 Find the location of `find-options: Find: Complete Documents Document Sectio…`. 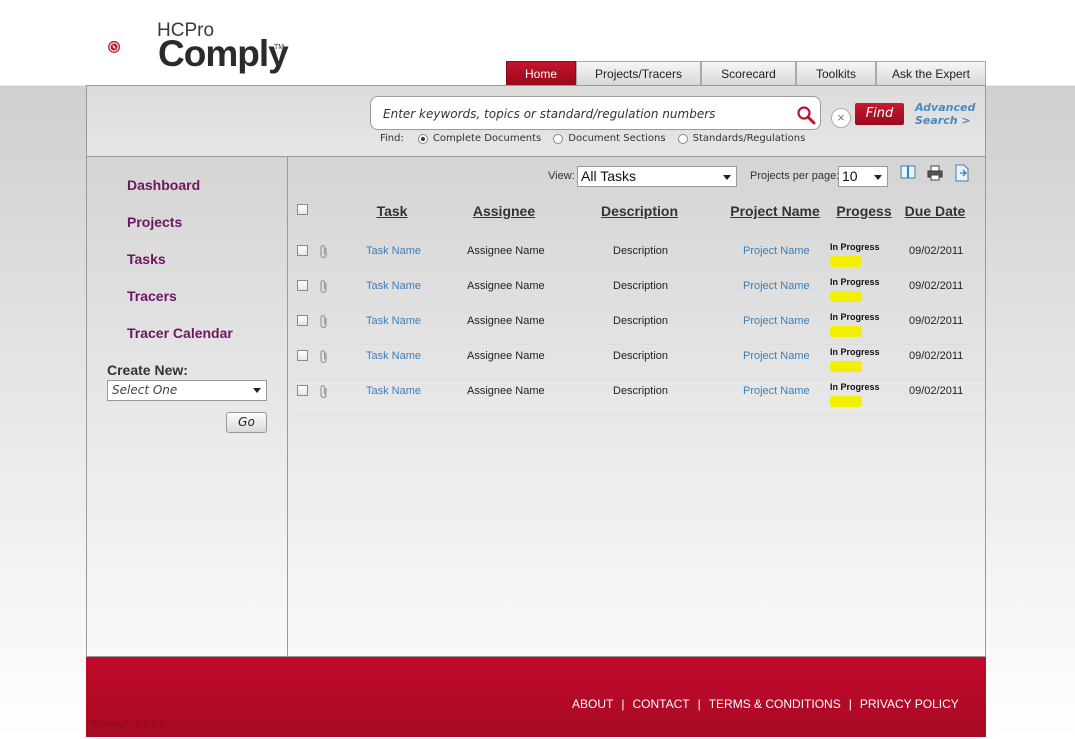

find-options: Find: Complete Documents Document Sectio… is located at coordinates (598, 138).